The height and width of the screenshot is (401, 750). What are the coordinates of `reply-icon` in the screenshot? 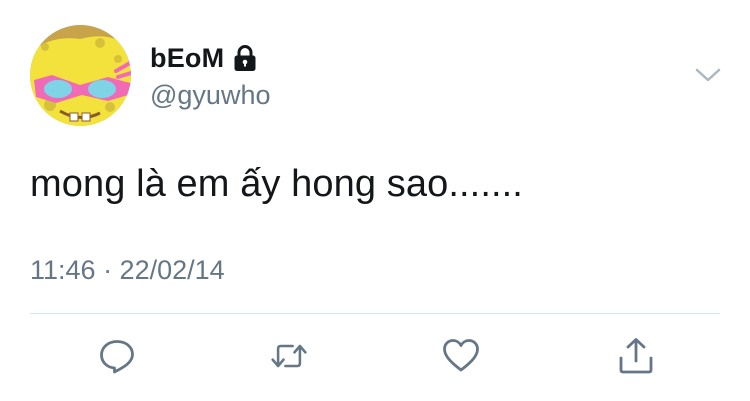 It's located at (117, 357).